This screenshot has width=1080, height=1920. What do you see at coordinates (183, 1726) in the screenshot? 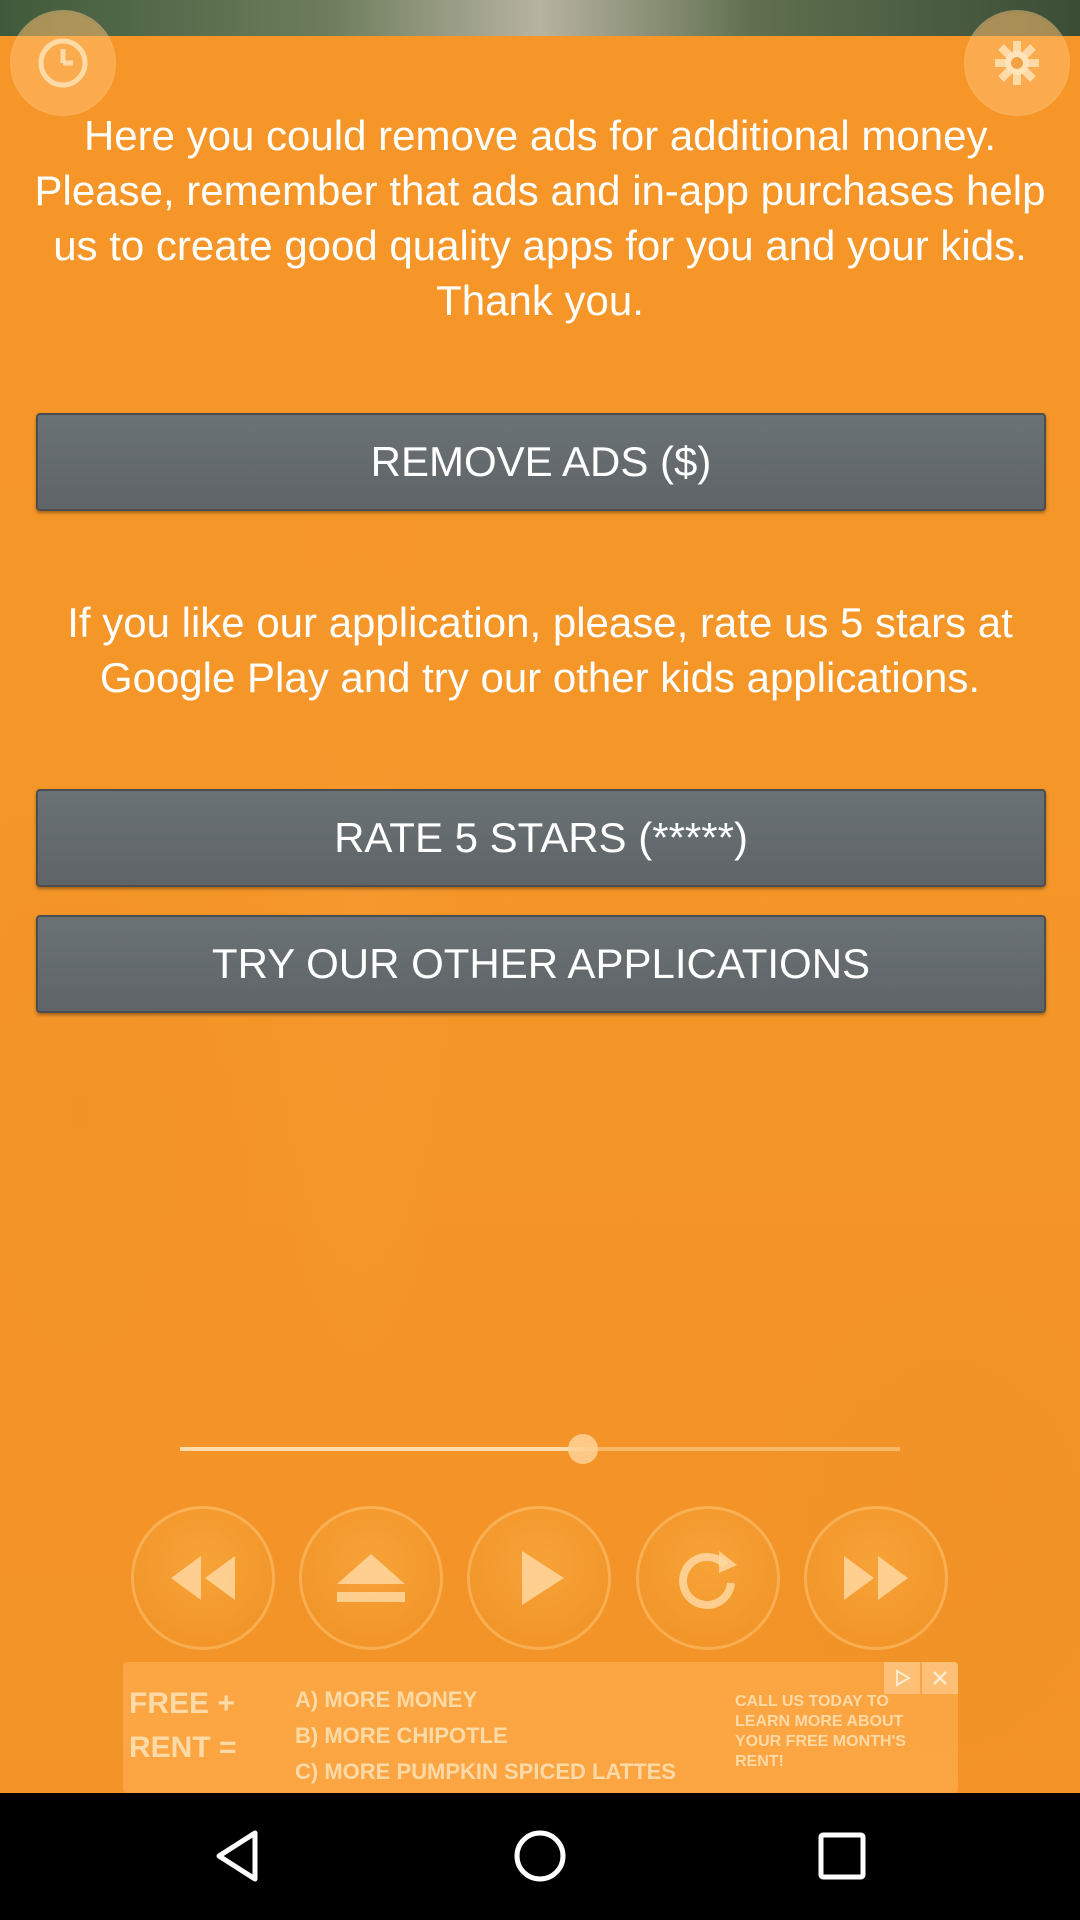
I see `ad-left-text: FREE + RENT =` at bounding box center [183, 1726].